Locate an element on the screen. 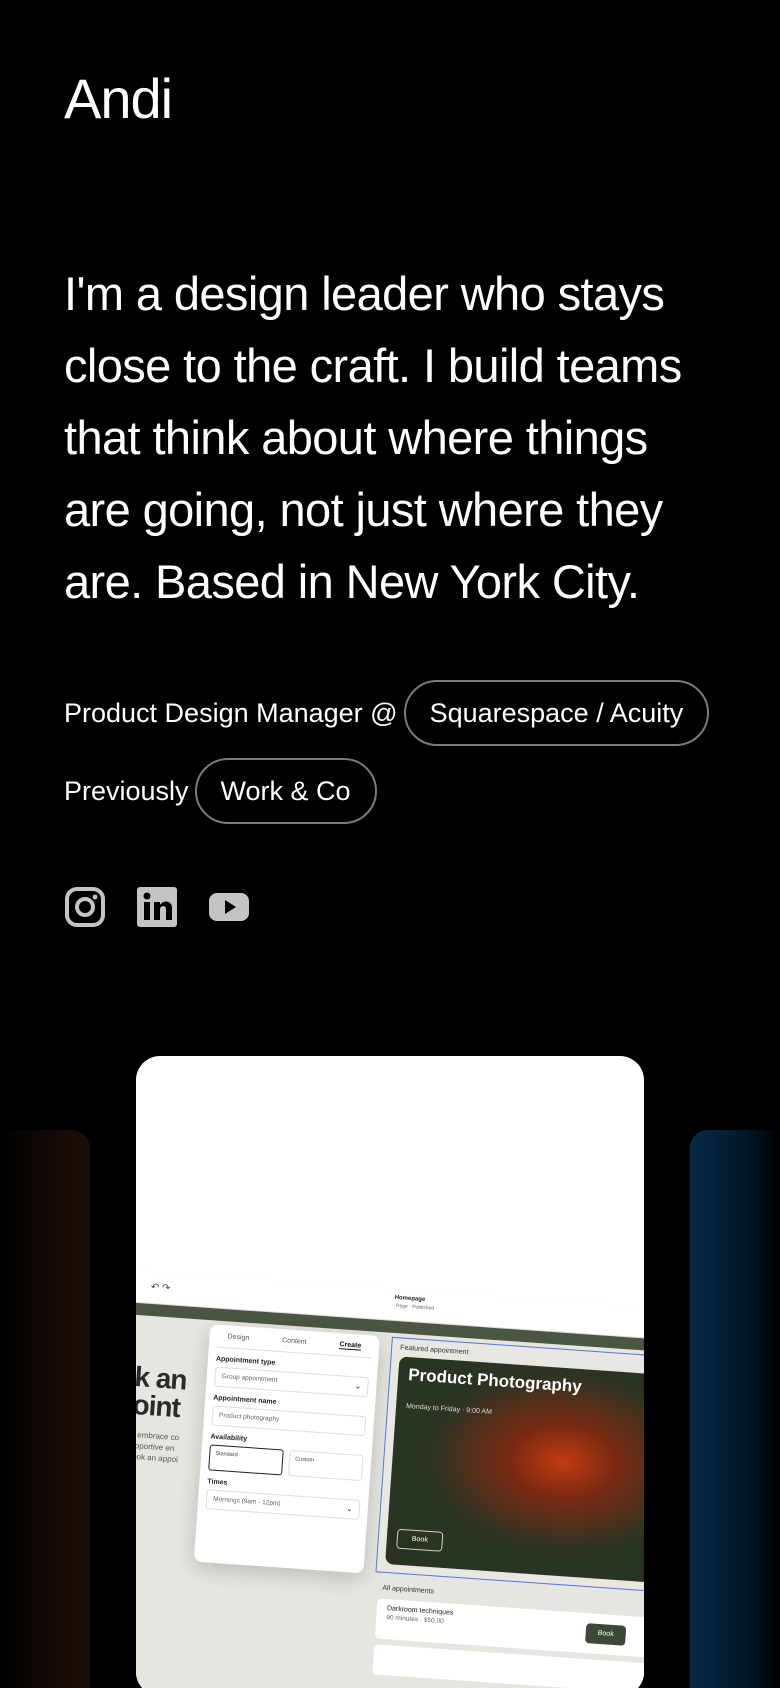  carousel-card-left is located at coordinates (45, 1409).